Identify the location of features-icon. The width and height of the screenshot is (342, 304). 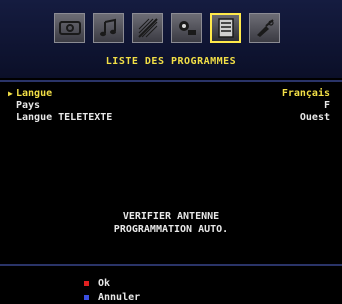
(186, 28).